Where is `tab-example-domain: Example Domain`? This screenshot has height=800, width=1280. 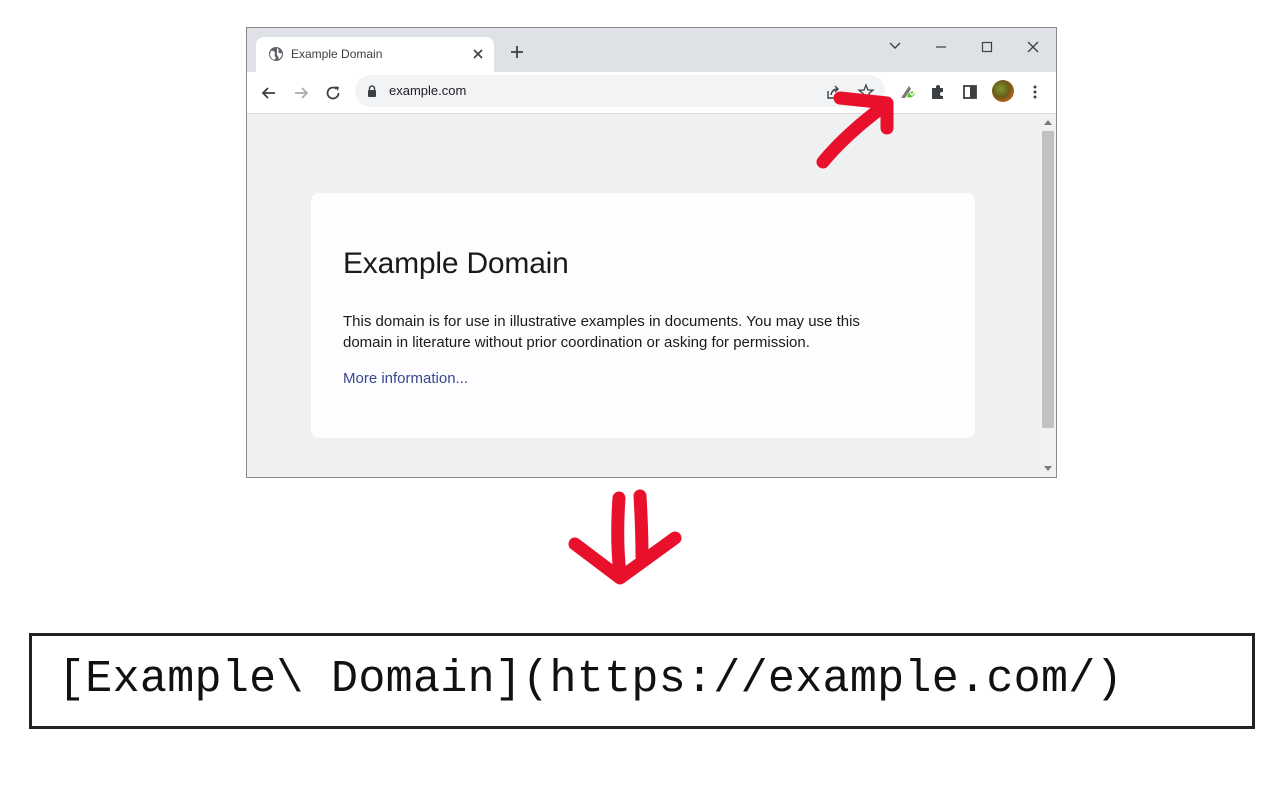
tab-example-domain: Example Domain is located at coordinates (375, 54).